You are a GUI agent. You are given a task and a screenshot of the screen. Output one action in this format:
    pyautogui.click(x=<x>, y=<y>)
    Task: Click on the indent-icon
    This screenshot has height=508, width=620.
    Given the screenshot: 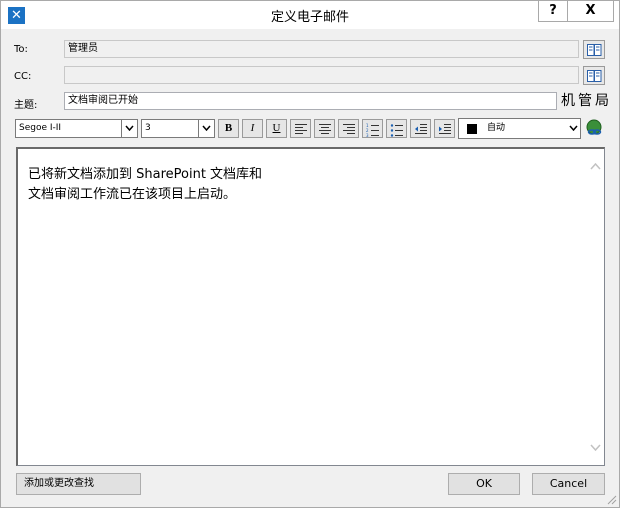 What is the action you would take?
    pyautogui.click(x=445, y=129)
    